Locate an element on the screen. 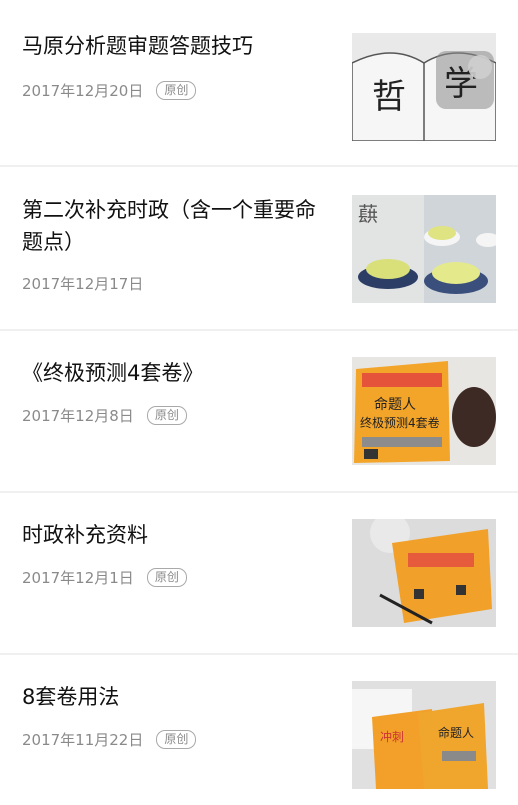 The height and width of the screenshot is (805, 518). article-title: 《终极预测4套卷》 is located at coordinates (177, 373).